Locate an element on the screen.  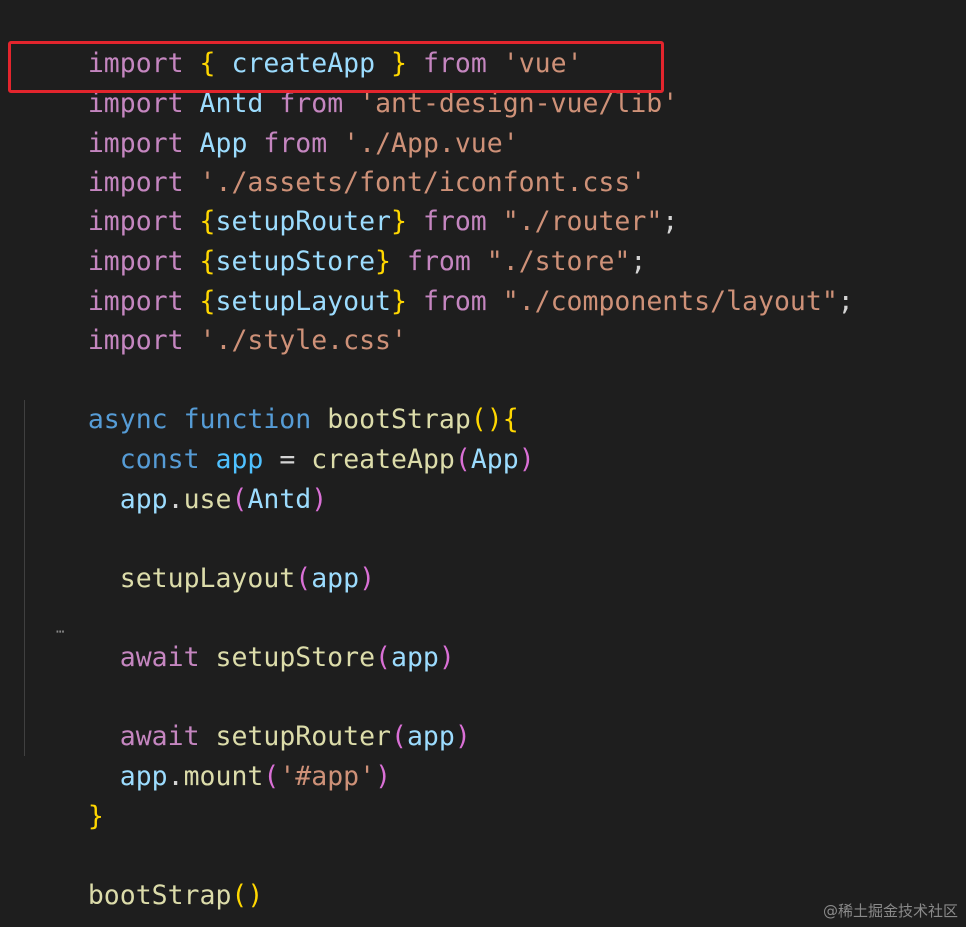
brace-close: } is located at coordinates (95, 816).